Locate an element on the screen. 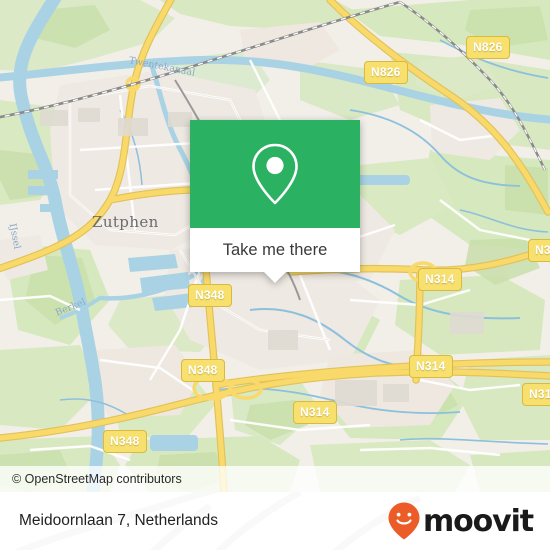  footer-bar: Meidoornlaan 7, Netherlands moovit is located at coordinates (275, 521).